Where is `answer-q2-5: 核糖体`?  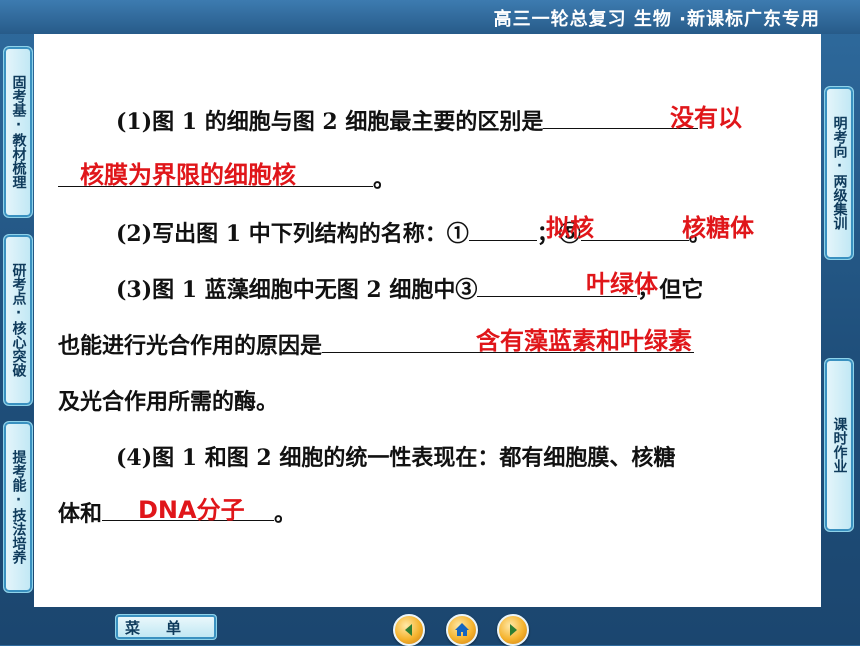 answer-q2-5: 核糖体 is located at coordinates (718, 228).